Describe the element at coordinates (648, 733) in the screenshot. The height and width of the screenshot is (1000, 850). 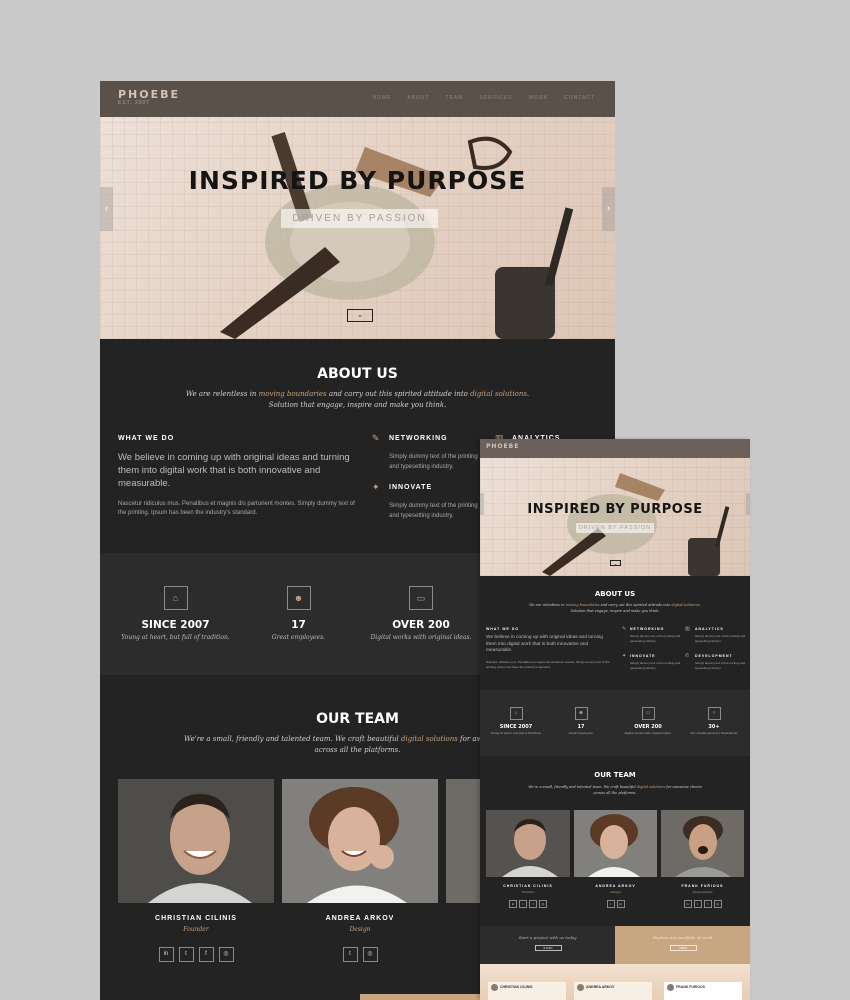
I see `stat-caption: Digital works with original ideas.` at that location.